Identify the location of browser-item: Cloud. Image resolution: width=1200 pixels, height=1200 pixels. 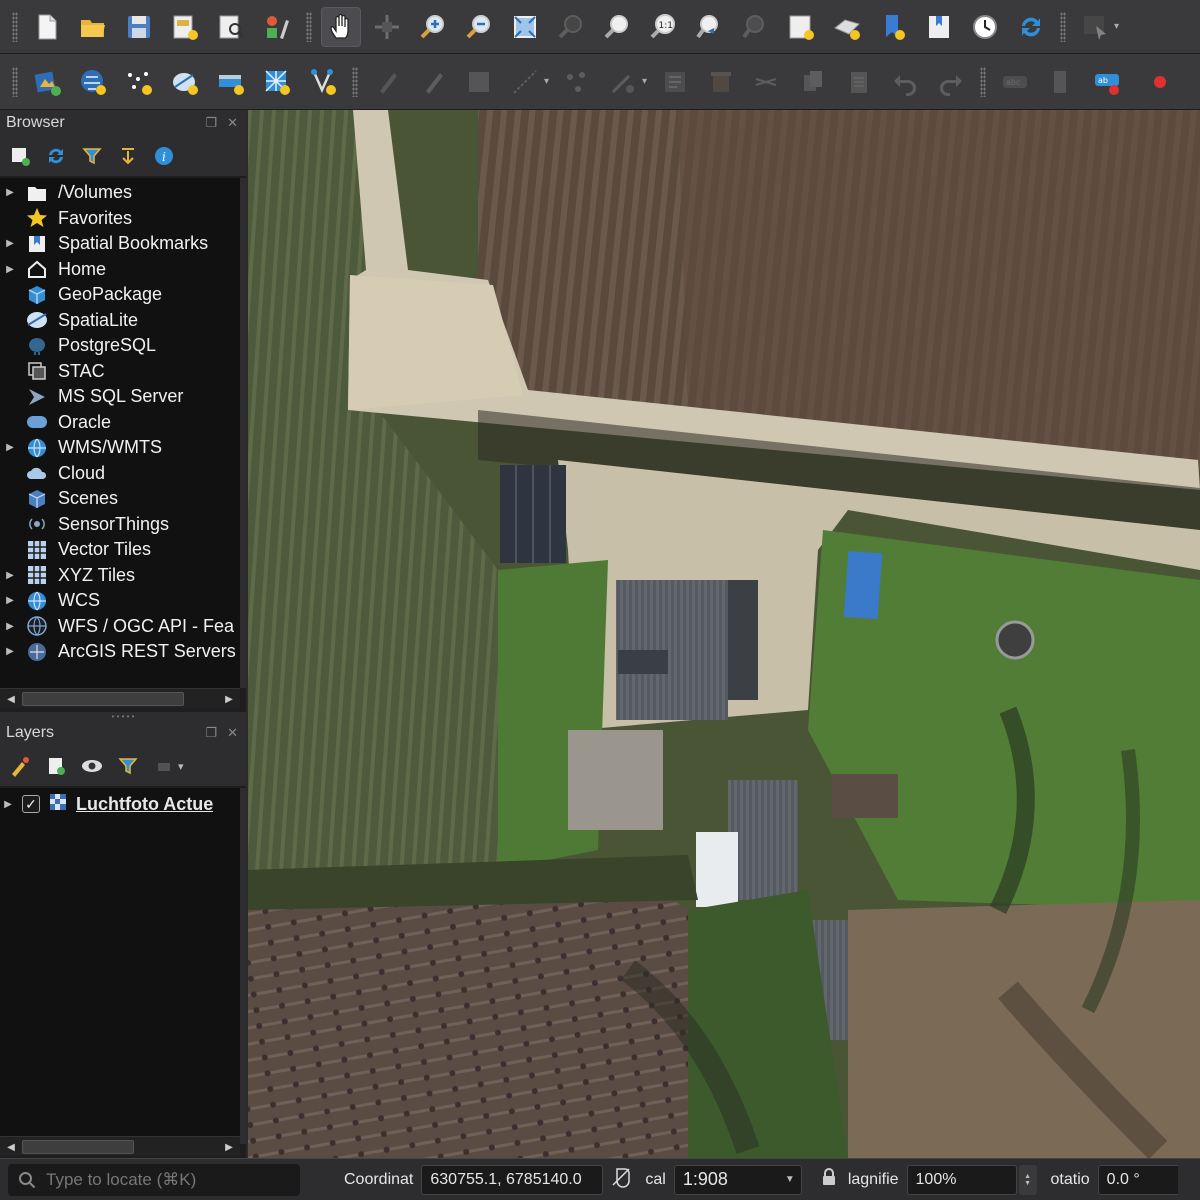
(120, 474).